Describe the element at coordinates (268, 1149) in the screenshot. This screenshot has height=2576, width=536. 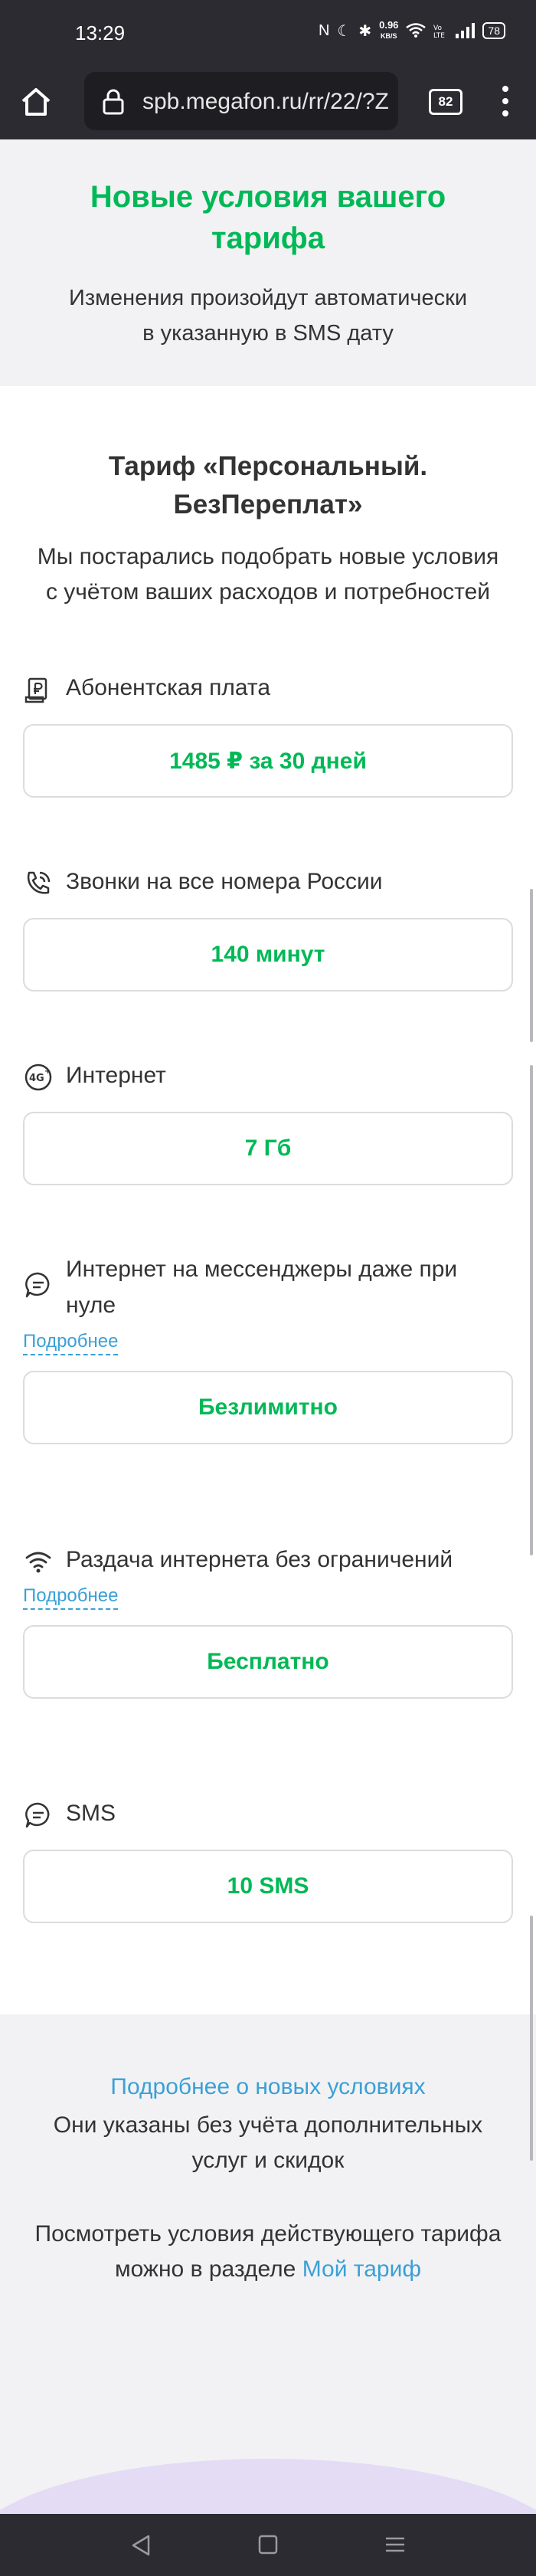
I see `feature-value-box: 7 Гб` at that location.